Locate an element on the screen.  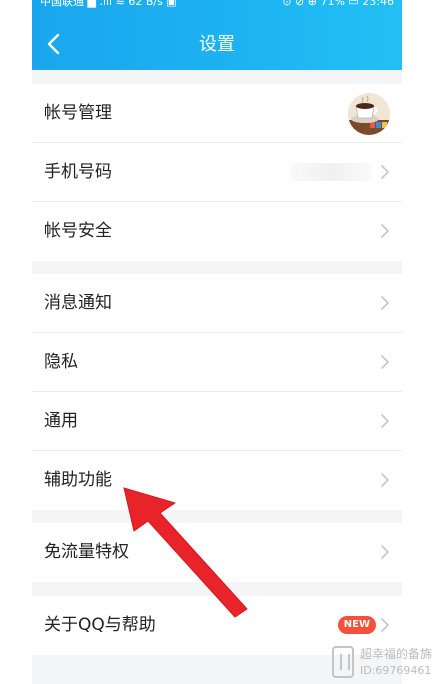
row-label: 通用 is located at coordinates (61, 421).